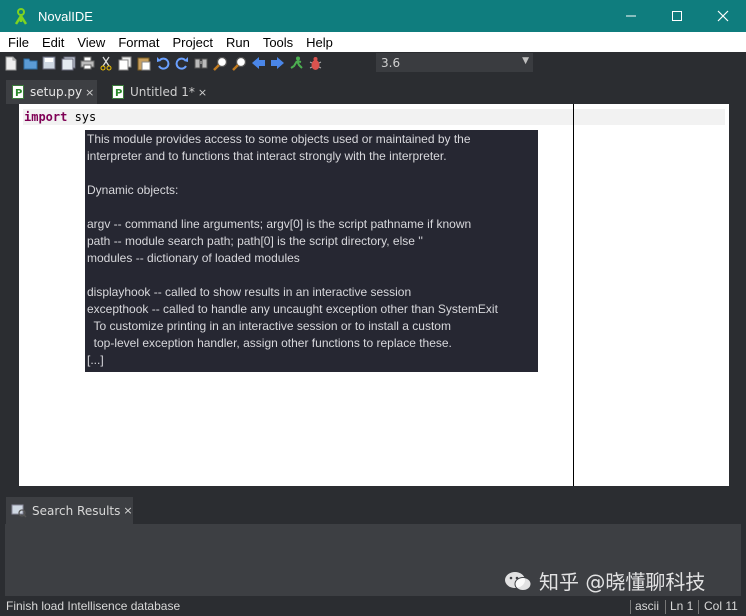 This screenshot has height=616, width=746. Describe the element at coordinates (144, 63) in the screenshot. I see `paste-icon` at that location.